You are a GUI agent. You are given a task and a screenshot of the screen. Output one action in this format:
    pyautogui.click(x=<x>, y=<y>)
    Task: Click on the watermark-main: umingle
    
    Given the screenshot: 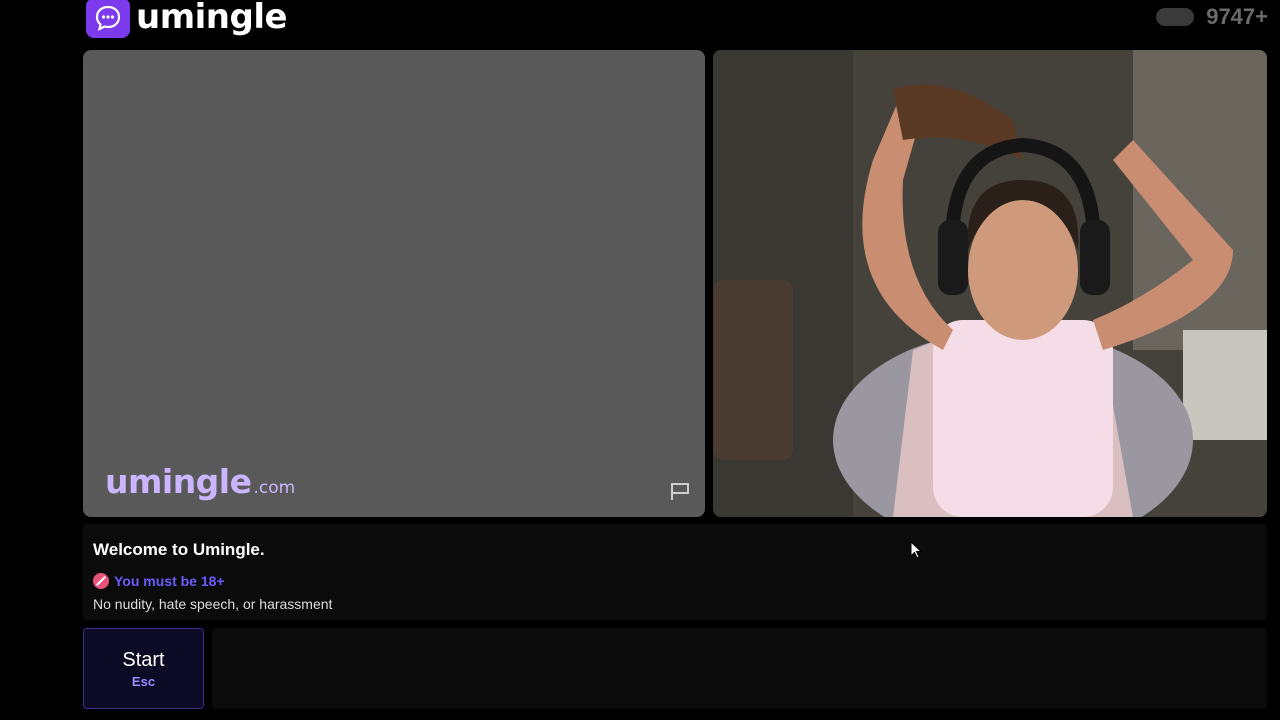 What is the action you would take?
    pyautogui.click(x=178, y=481)
    